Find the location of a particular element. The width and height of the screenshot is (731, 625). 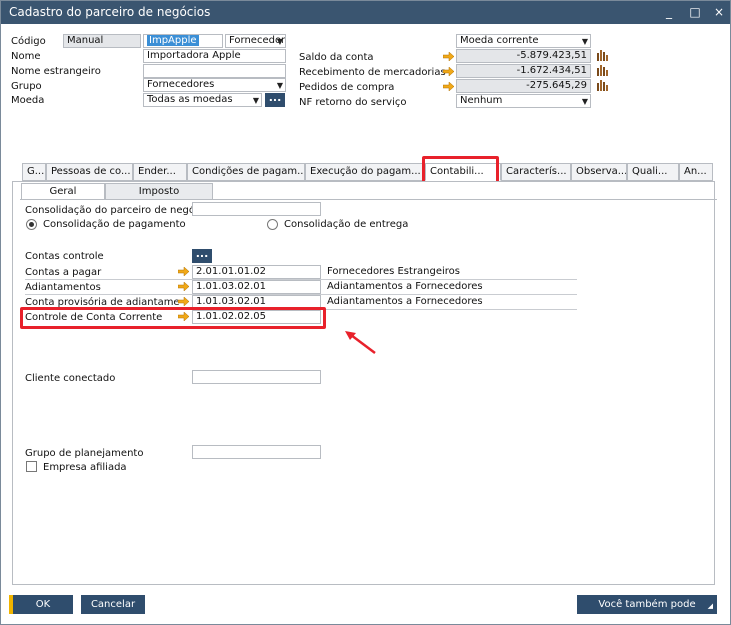

nf-retorno-label: NF retorno do serviço is located at coordinates (353, 102).